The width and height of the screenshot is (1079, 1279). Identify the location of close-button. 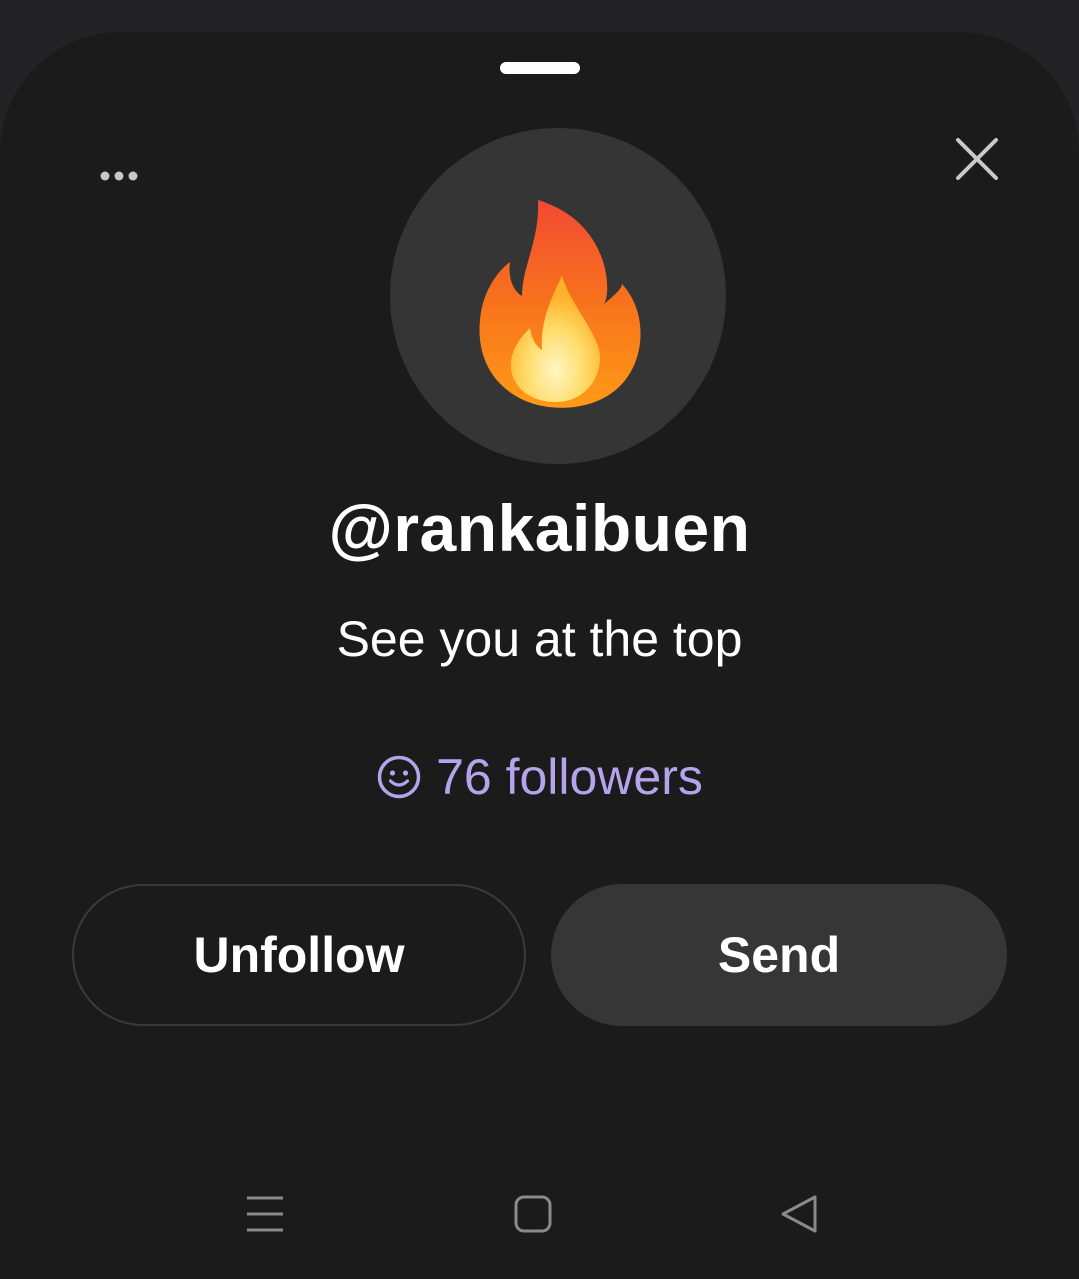
(977, 159).